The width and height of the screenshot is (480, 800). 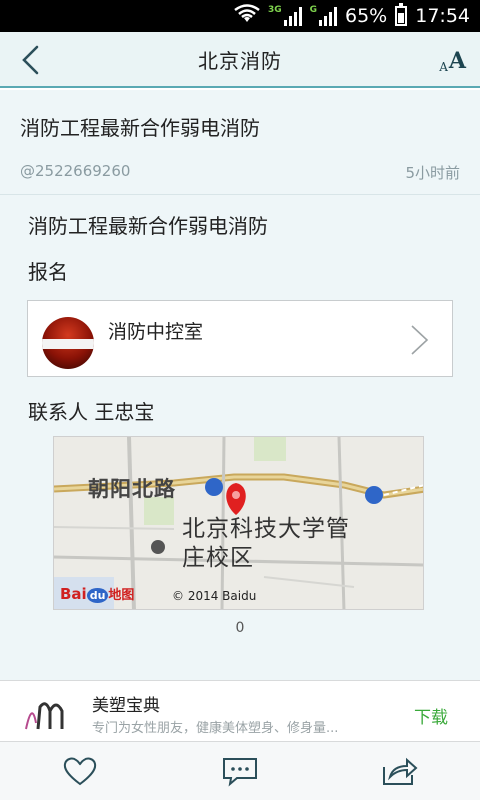 I want to click on baidu-map-logo: Bai du 地图, so click(x=97, y=593).